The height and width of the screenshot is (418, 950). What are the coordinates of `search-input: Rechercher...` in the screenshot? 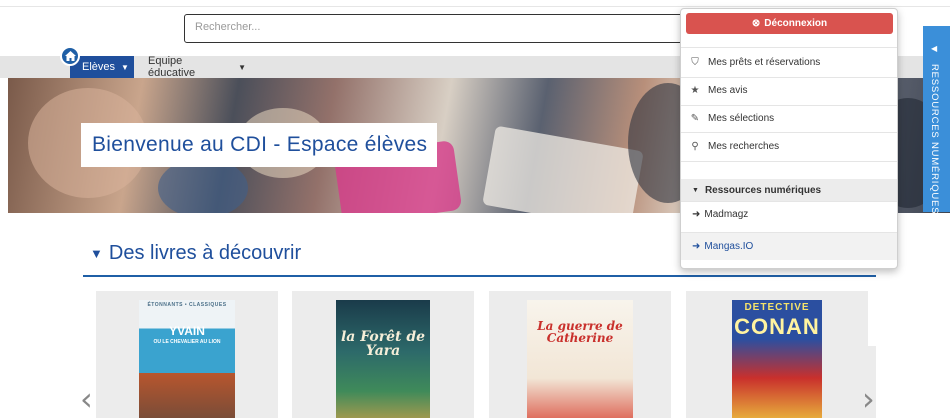 It's located at (444, 28).